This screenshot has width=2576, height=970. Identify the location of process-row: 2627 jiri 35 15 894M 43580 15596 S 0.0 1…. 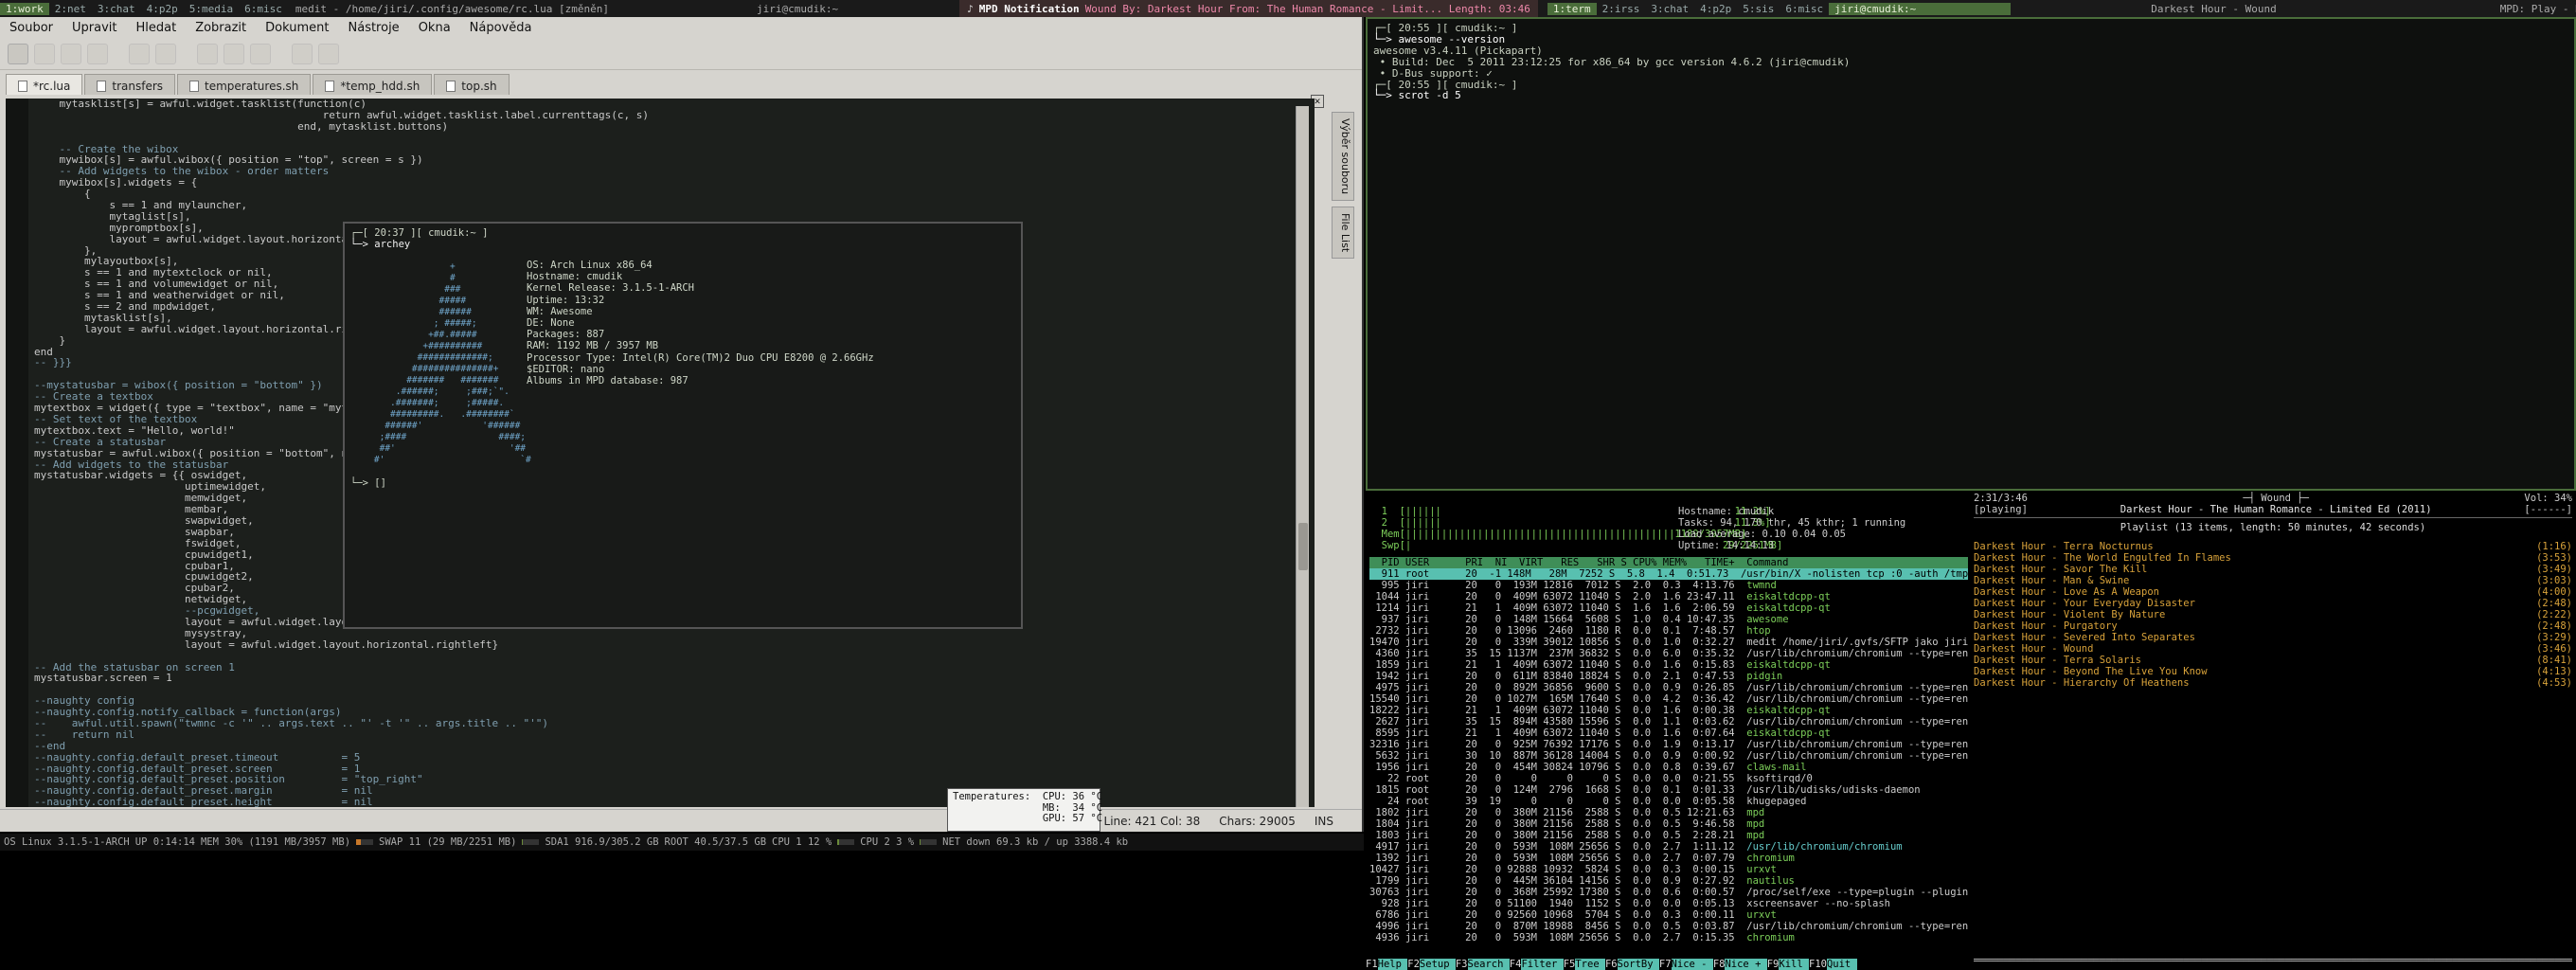
(1668, 722).